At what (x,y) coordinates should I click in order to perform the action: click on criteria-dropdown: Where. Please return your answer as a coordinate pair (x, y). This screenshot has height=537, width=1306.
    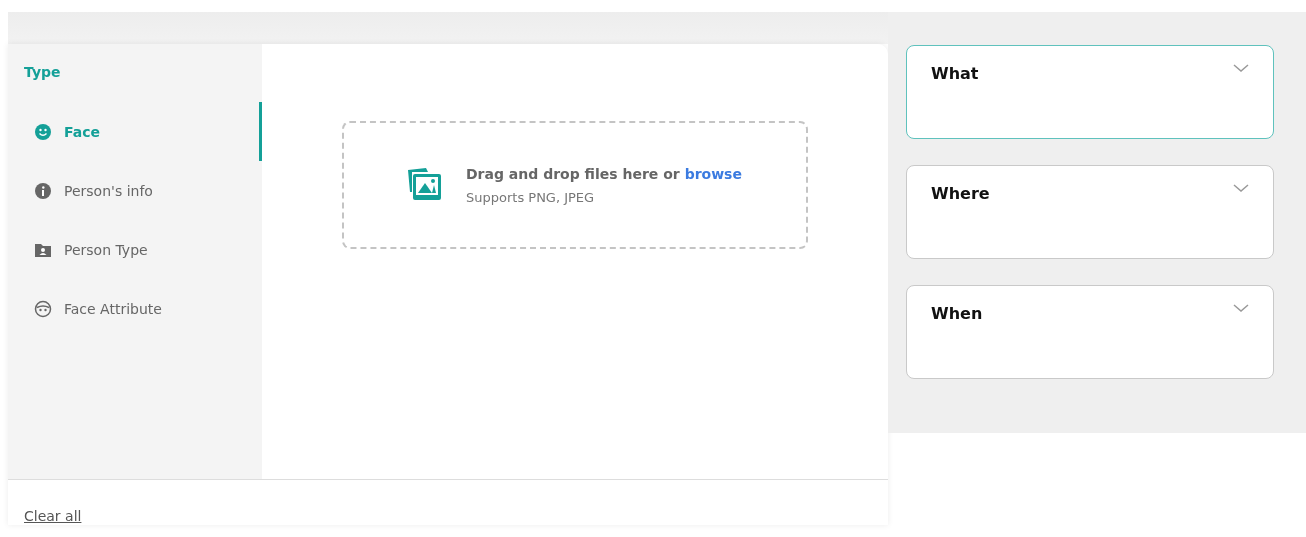
    Looking at the image, I should click on (1090, 212).